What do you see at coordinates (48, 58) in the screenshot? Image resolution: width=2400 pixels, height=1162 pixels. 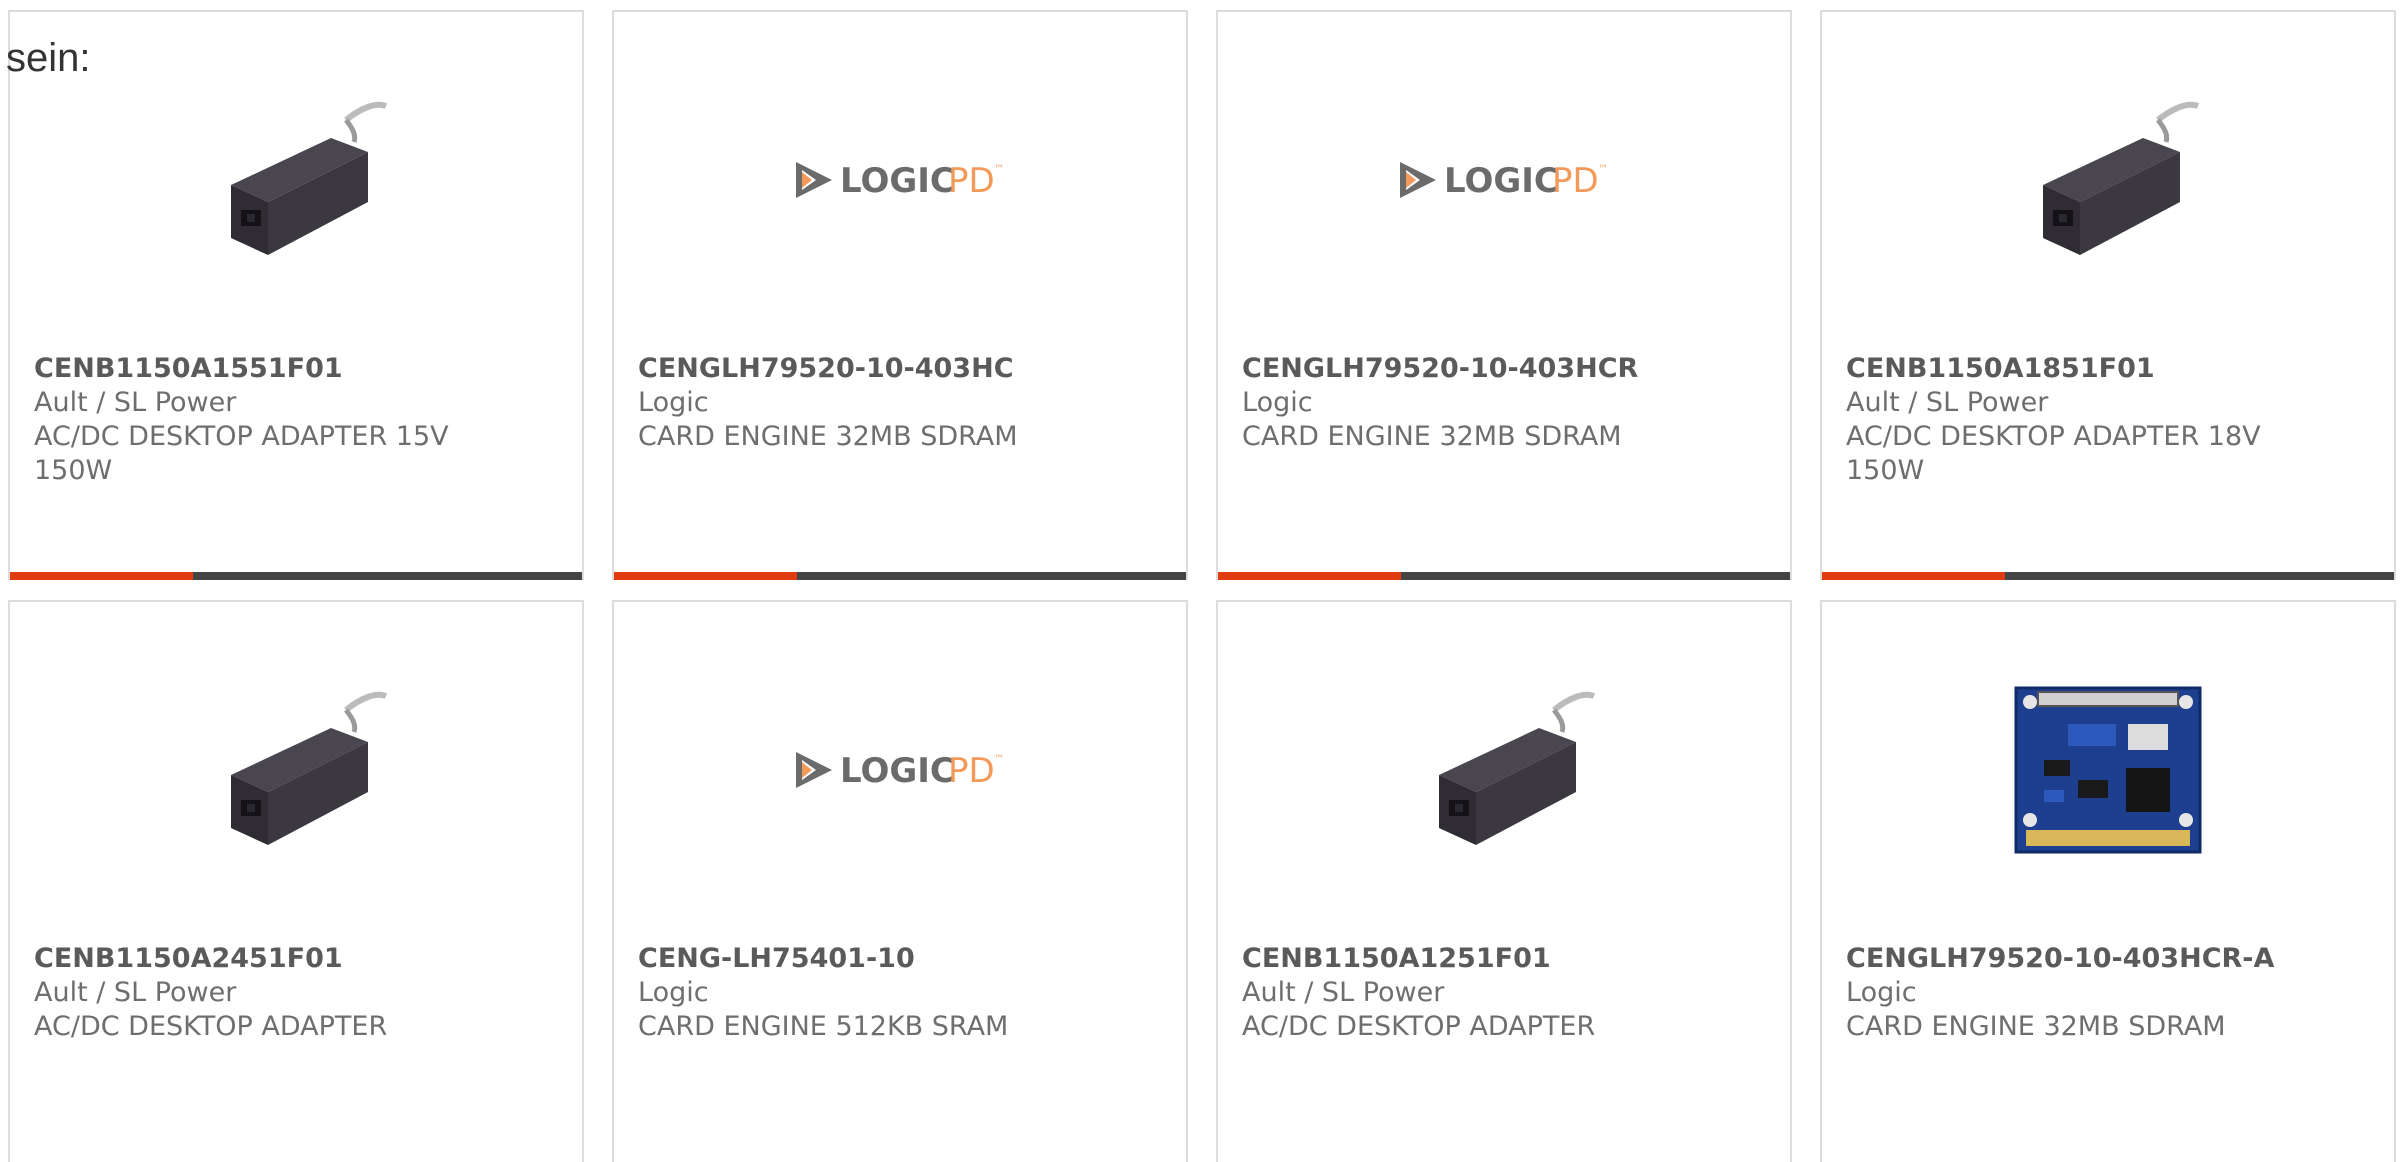 I see `page-label: sein:` at bounding box center [48, 58].